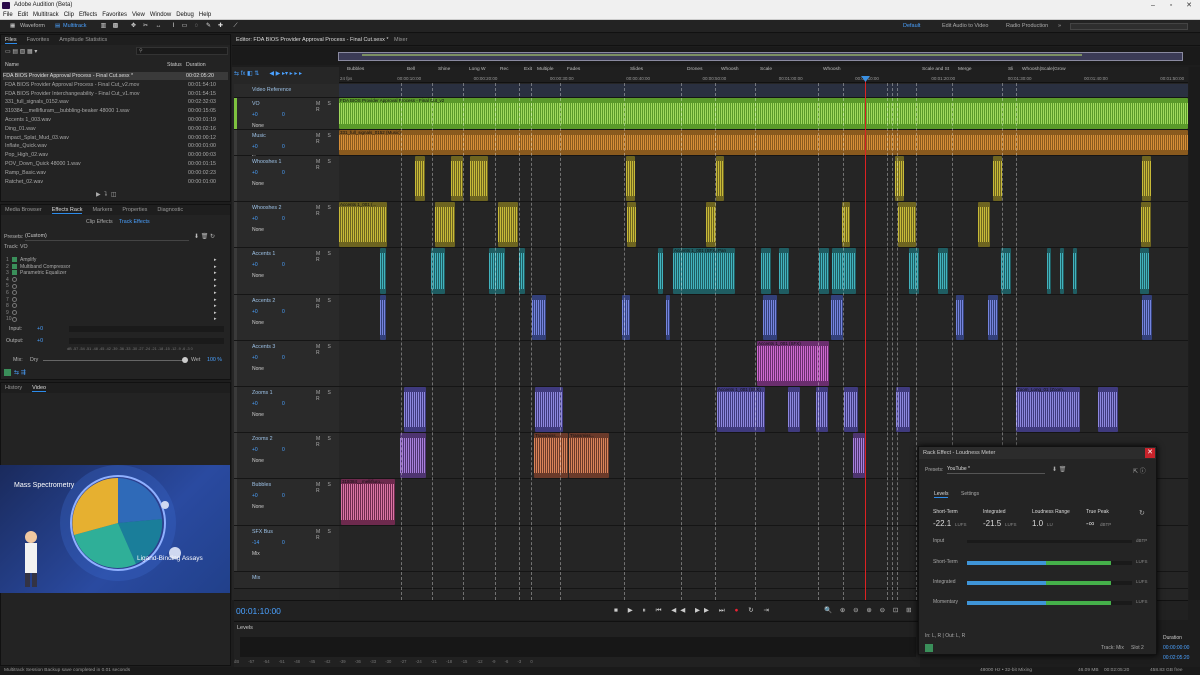  I want to click on time-selection-tool-icon: I, so click(173, 26).